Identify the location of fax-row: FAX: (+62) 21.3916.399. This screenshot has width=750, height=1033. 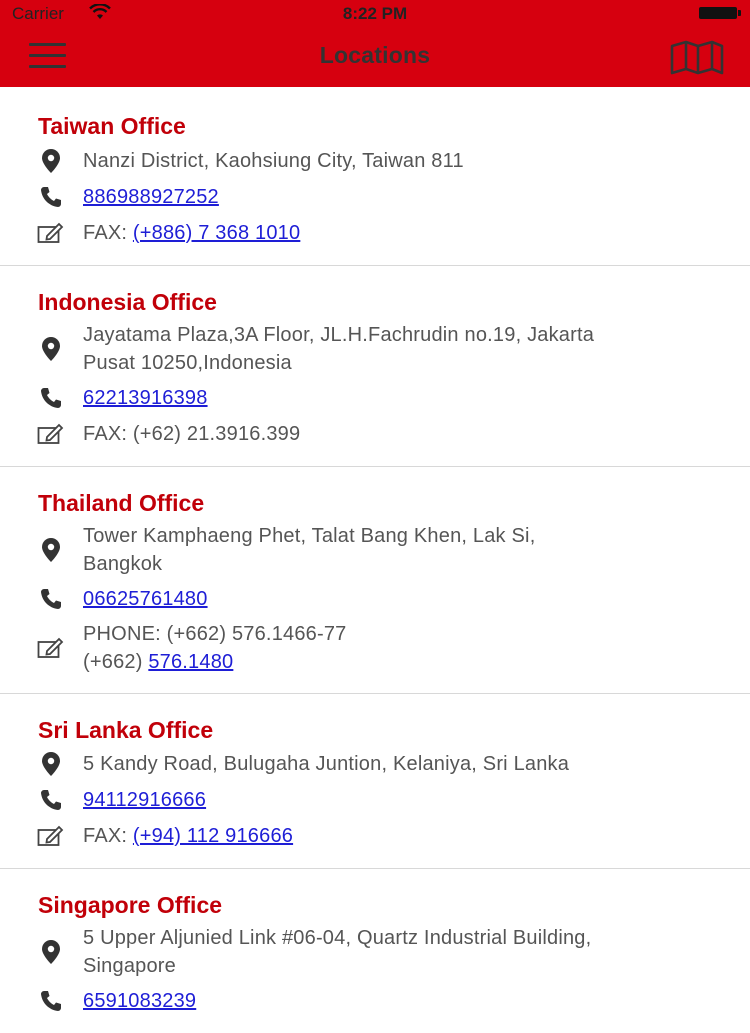
(375, 434).